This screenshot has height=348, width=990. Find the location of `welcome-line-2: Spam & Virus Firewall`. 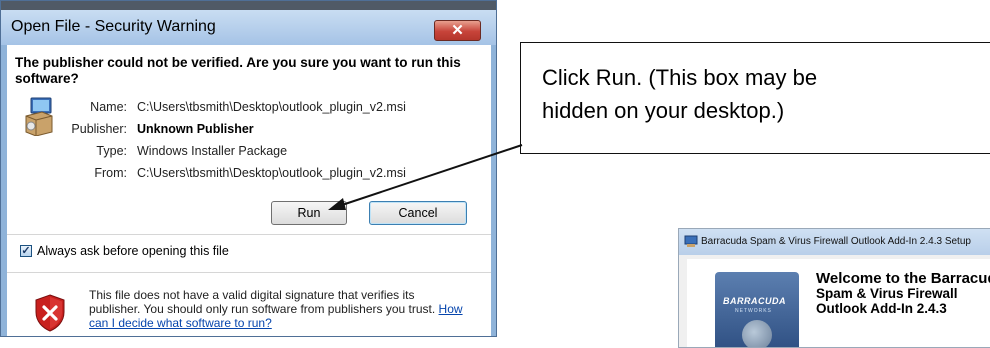

welcome-line-2: Spam & Virus Firewall is located at coordinates (887, 293).